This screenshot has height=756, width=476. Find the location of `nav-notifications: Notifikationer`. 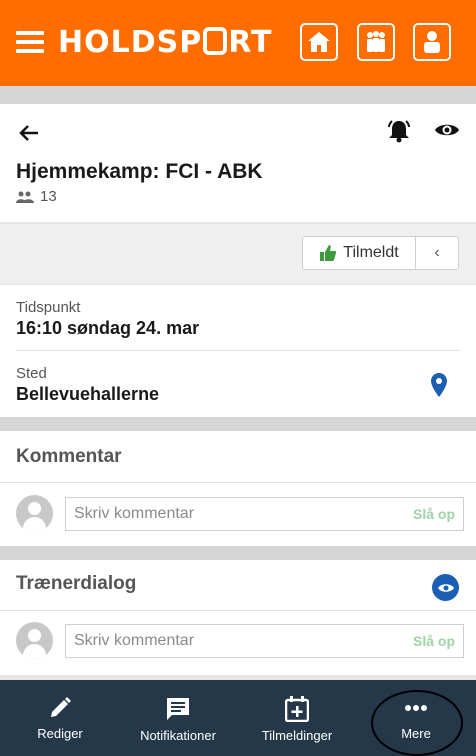

nav-notifications: Notifikationer is located at coordinates (178, 718).